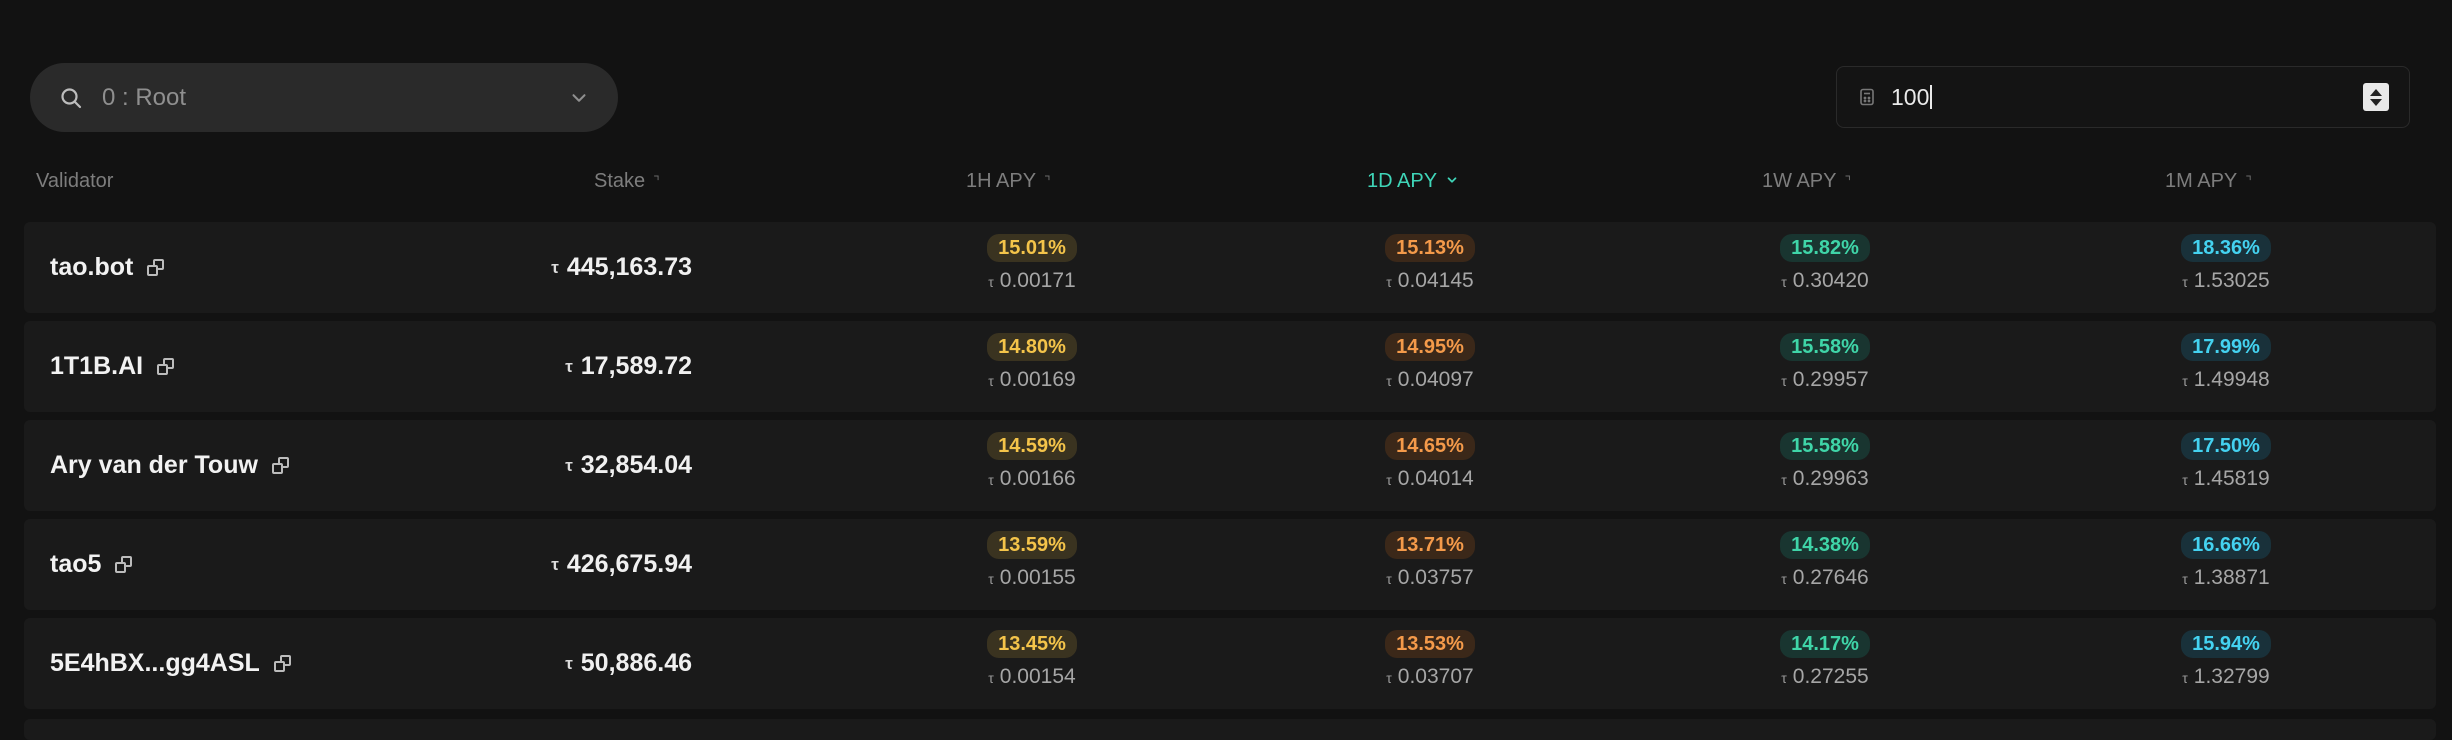  Describe the element at coordinates (1032, 379) in the screenshot. I see `apy-1h-earnings: τ 0.00169` at that location.